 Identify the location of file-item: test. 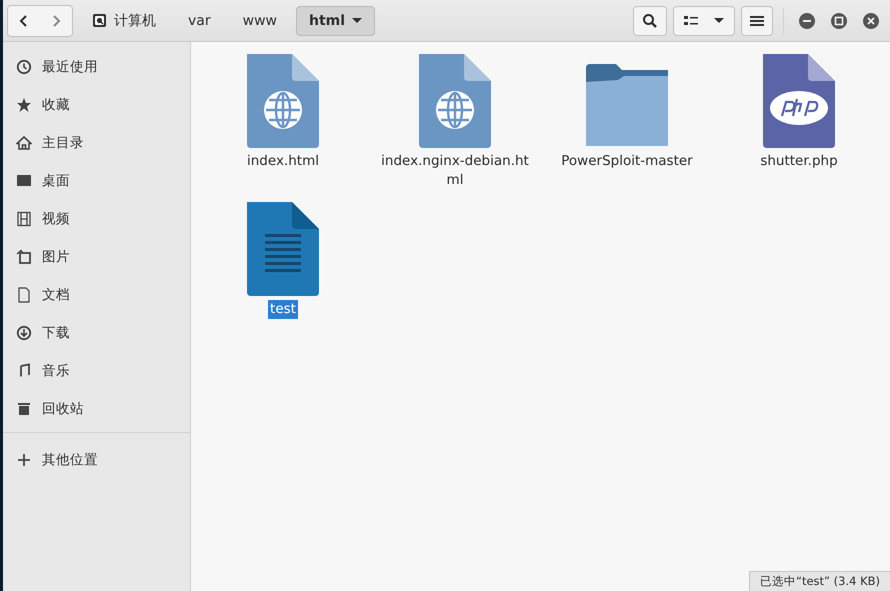
(283, 258).